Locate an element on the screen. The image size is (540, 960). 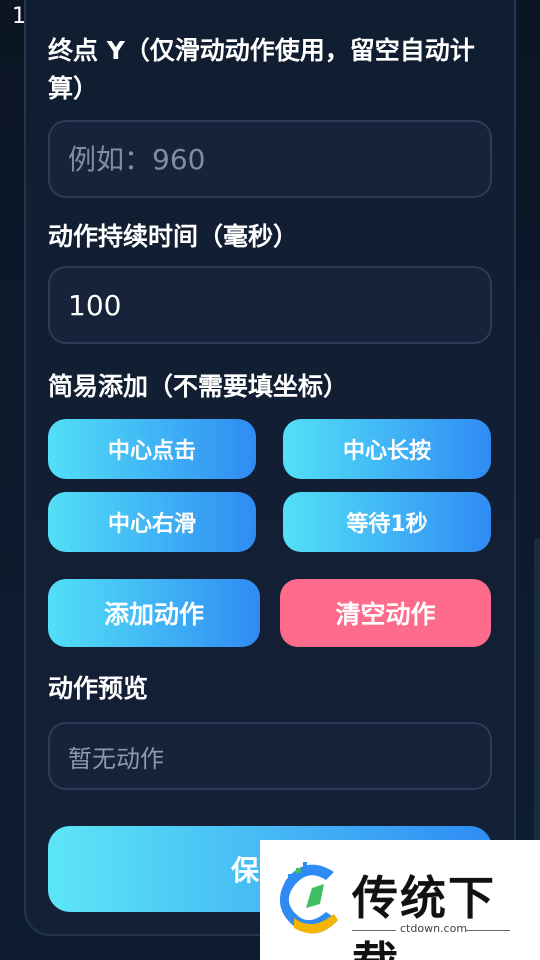
watermark-divider-left is located at coordinates (374, 930).